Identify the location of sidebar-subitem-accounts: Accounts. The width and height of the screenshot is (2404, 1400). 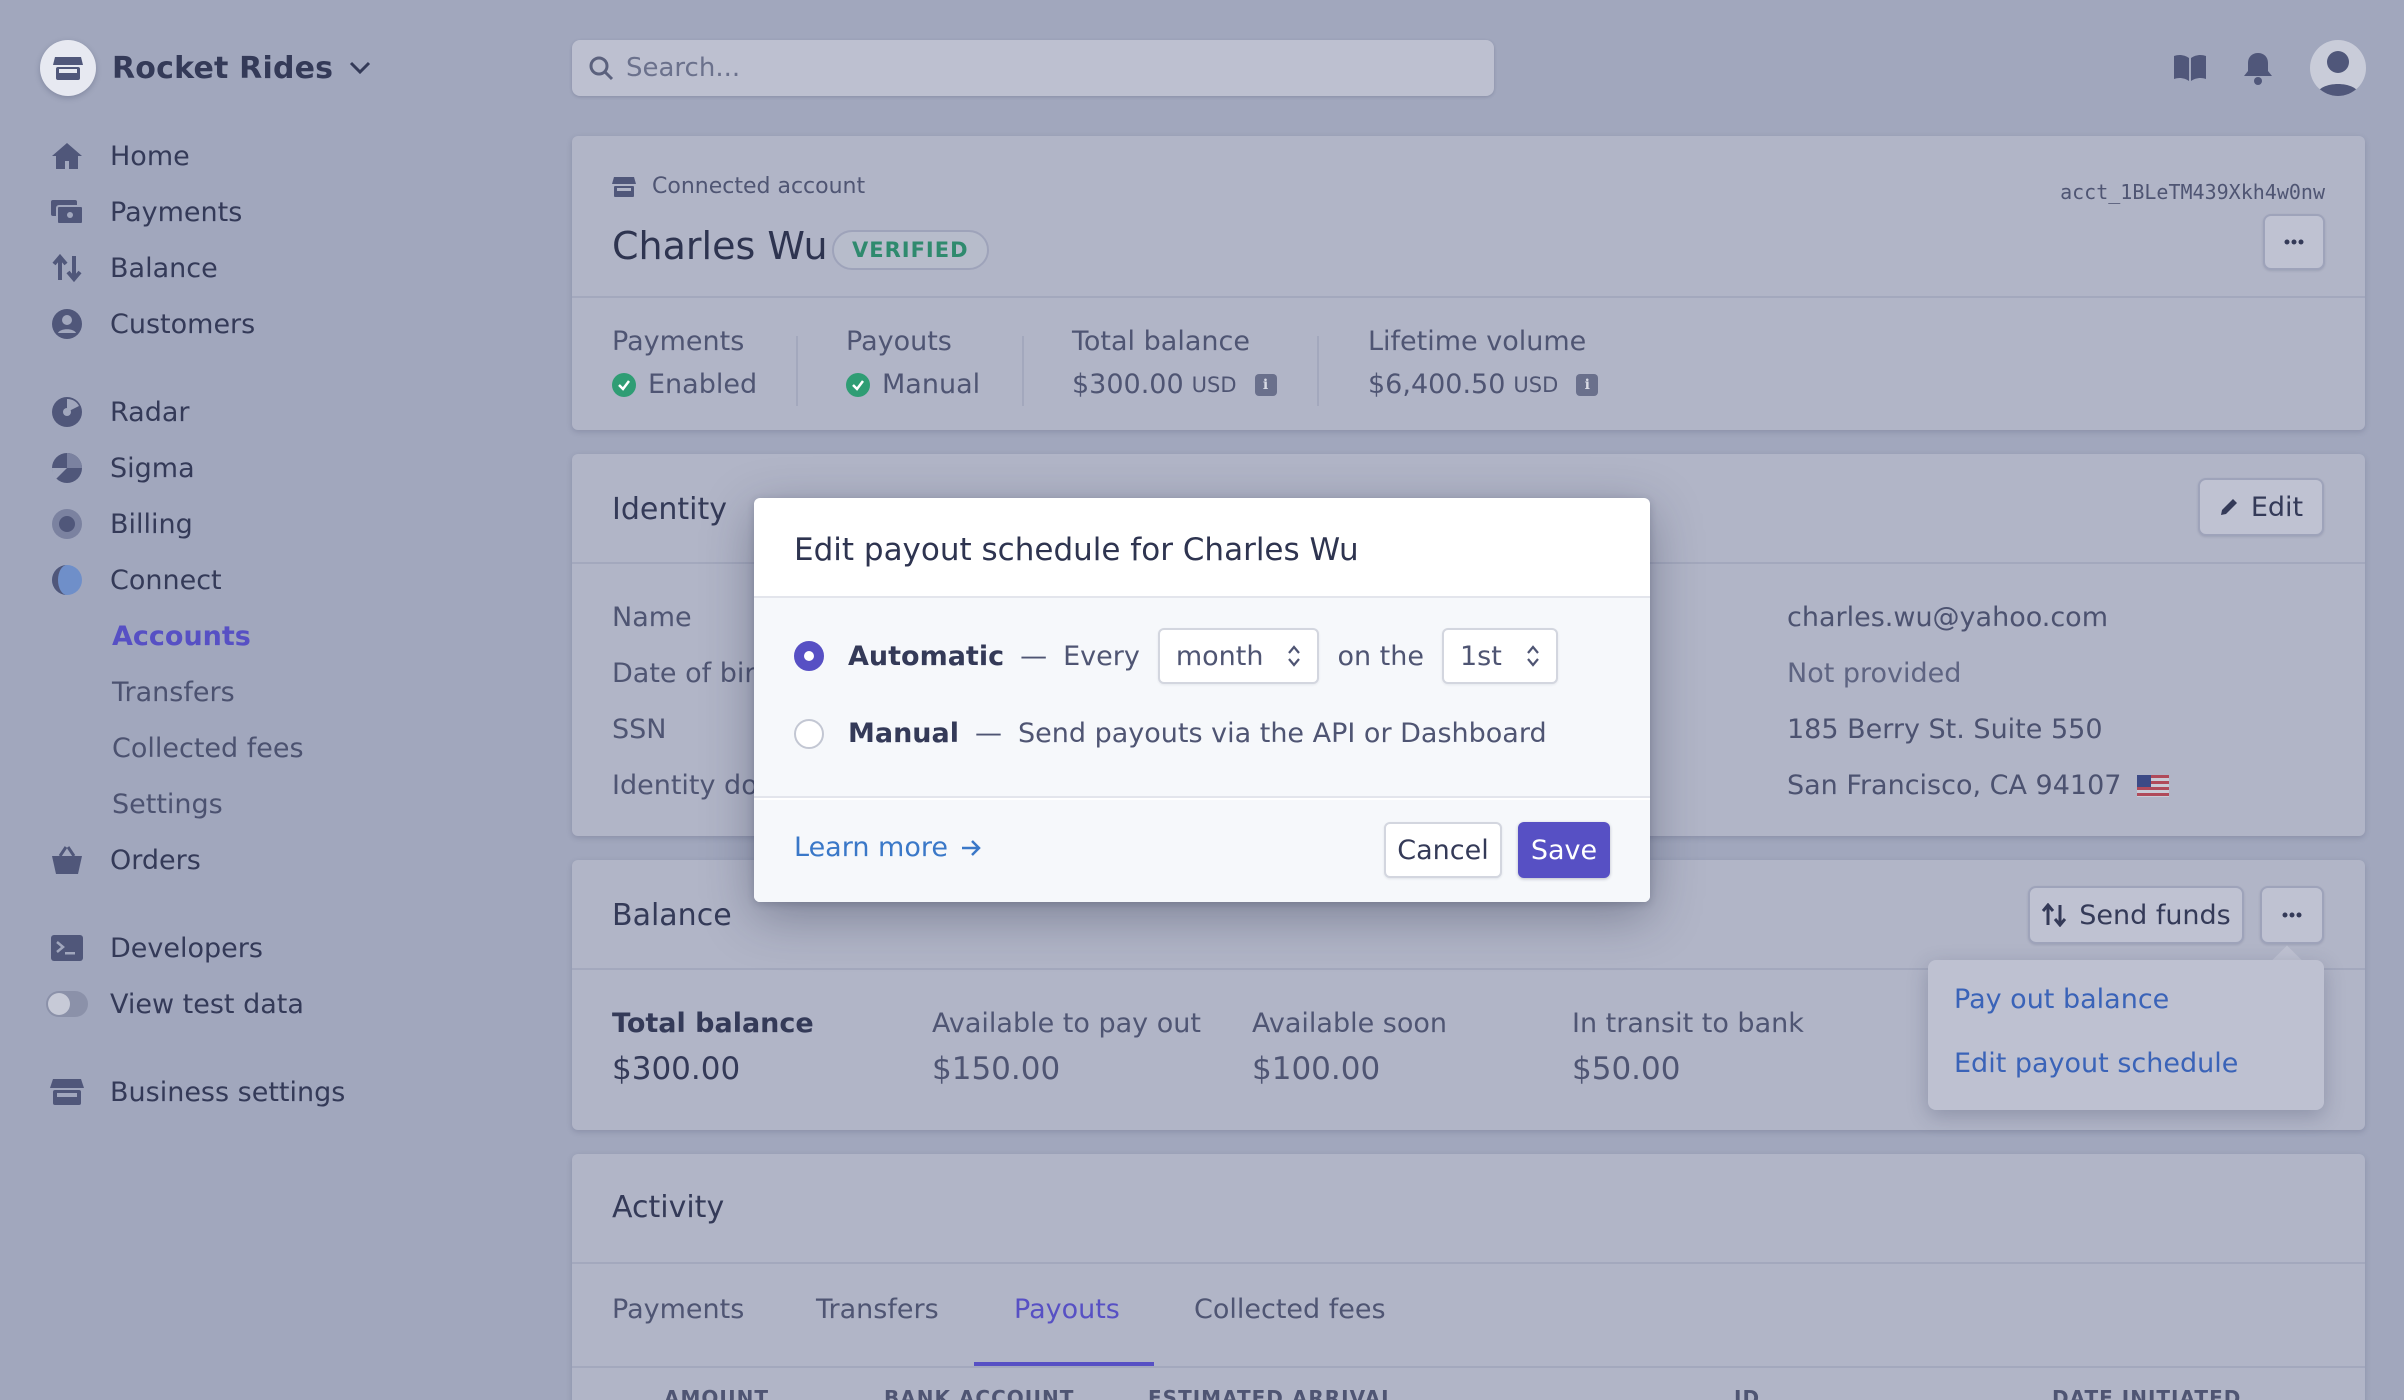
(181, 636).